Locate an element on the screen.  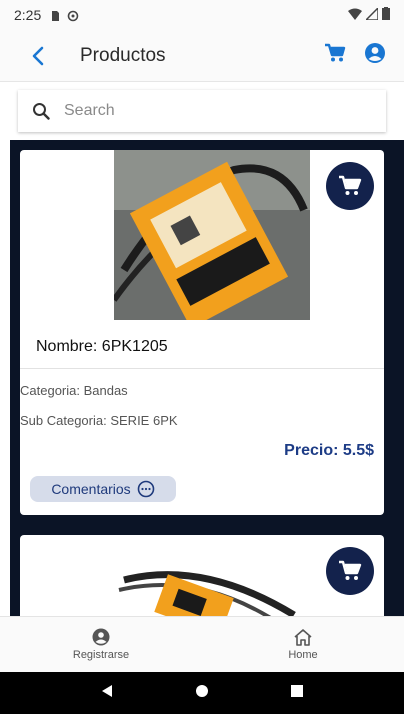
product-name: Nombre: 6PK1205 is located at coordinates (102, 346).